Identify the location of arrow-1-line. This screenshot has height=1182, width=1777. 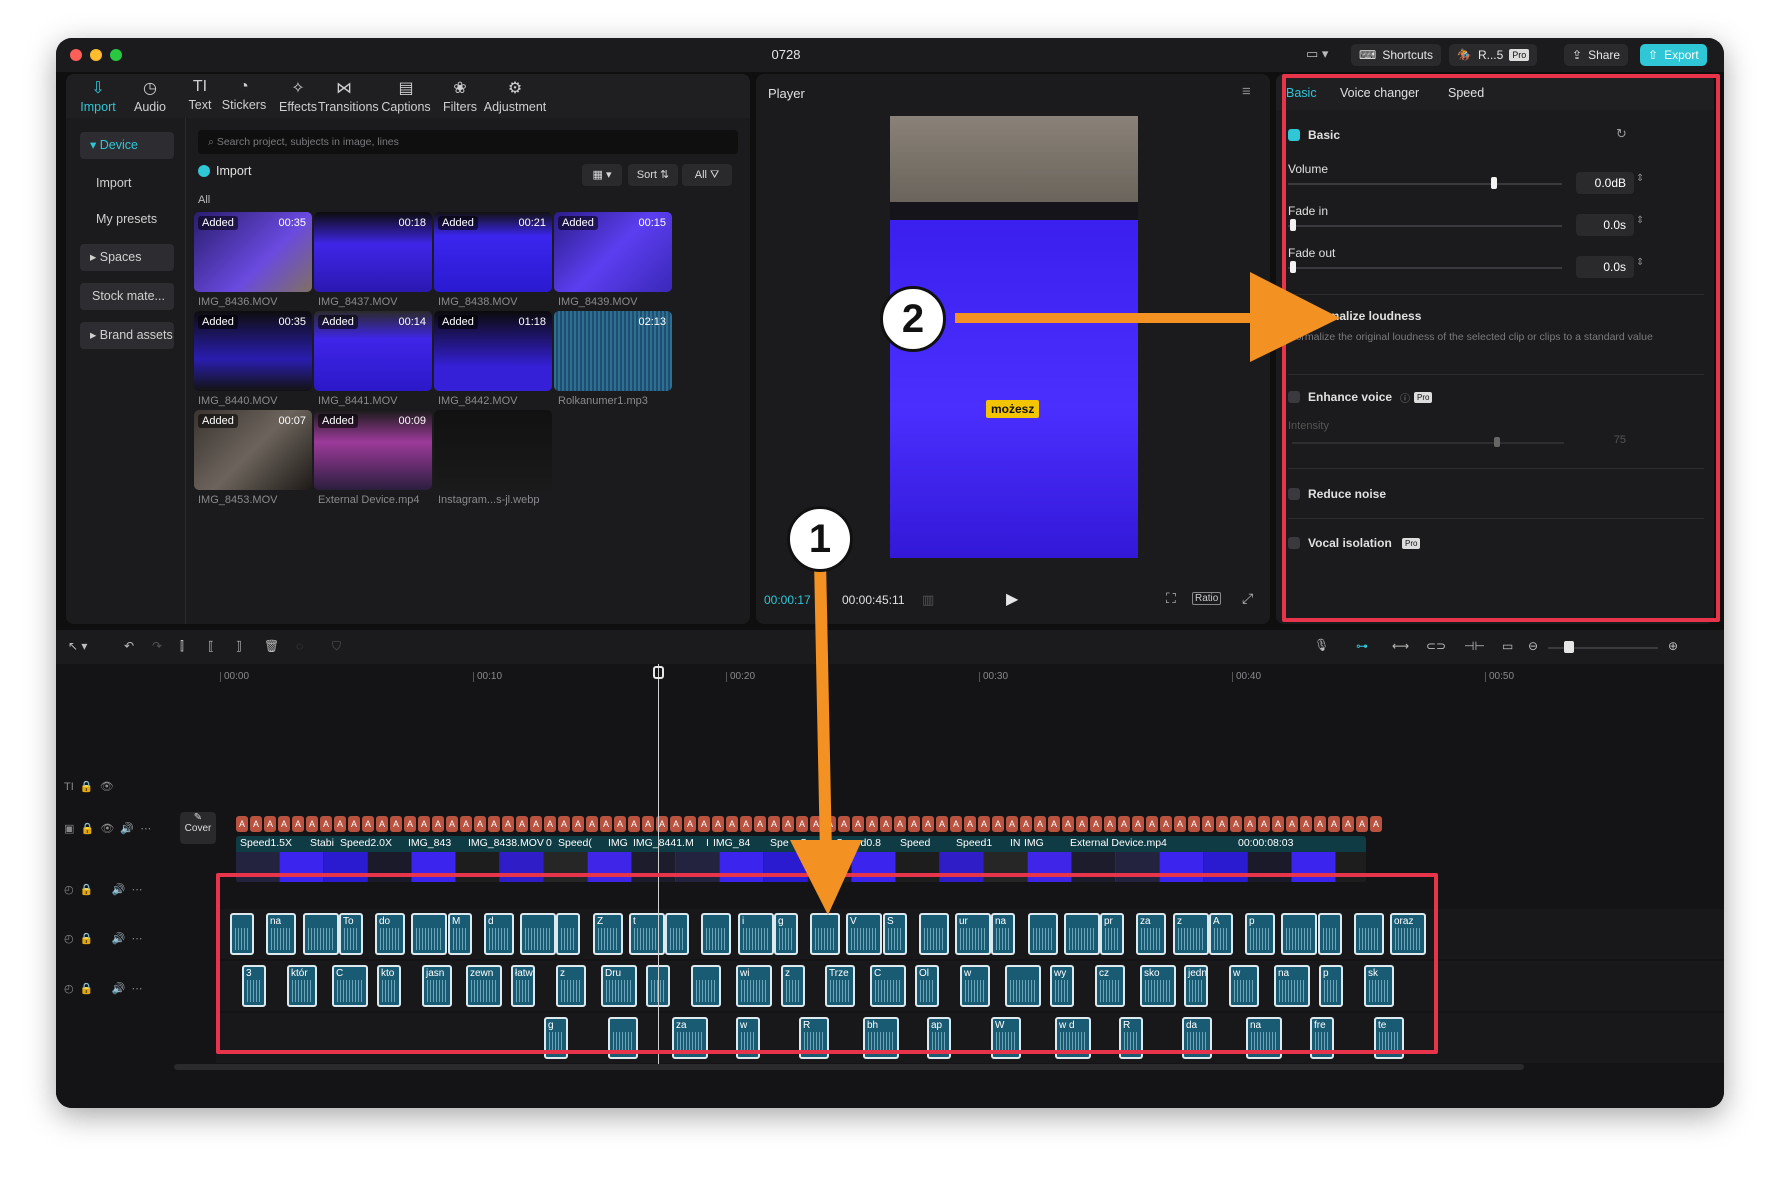
(823, 707).